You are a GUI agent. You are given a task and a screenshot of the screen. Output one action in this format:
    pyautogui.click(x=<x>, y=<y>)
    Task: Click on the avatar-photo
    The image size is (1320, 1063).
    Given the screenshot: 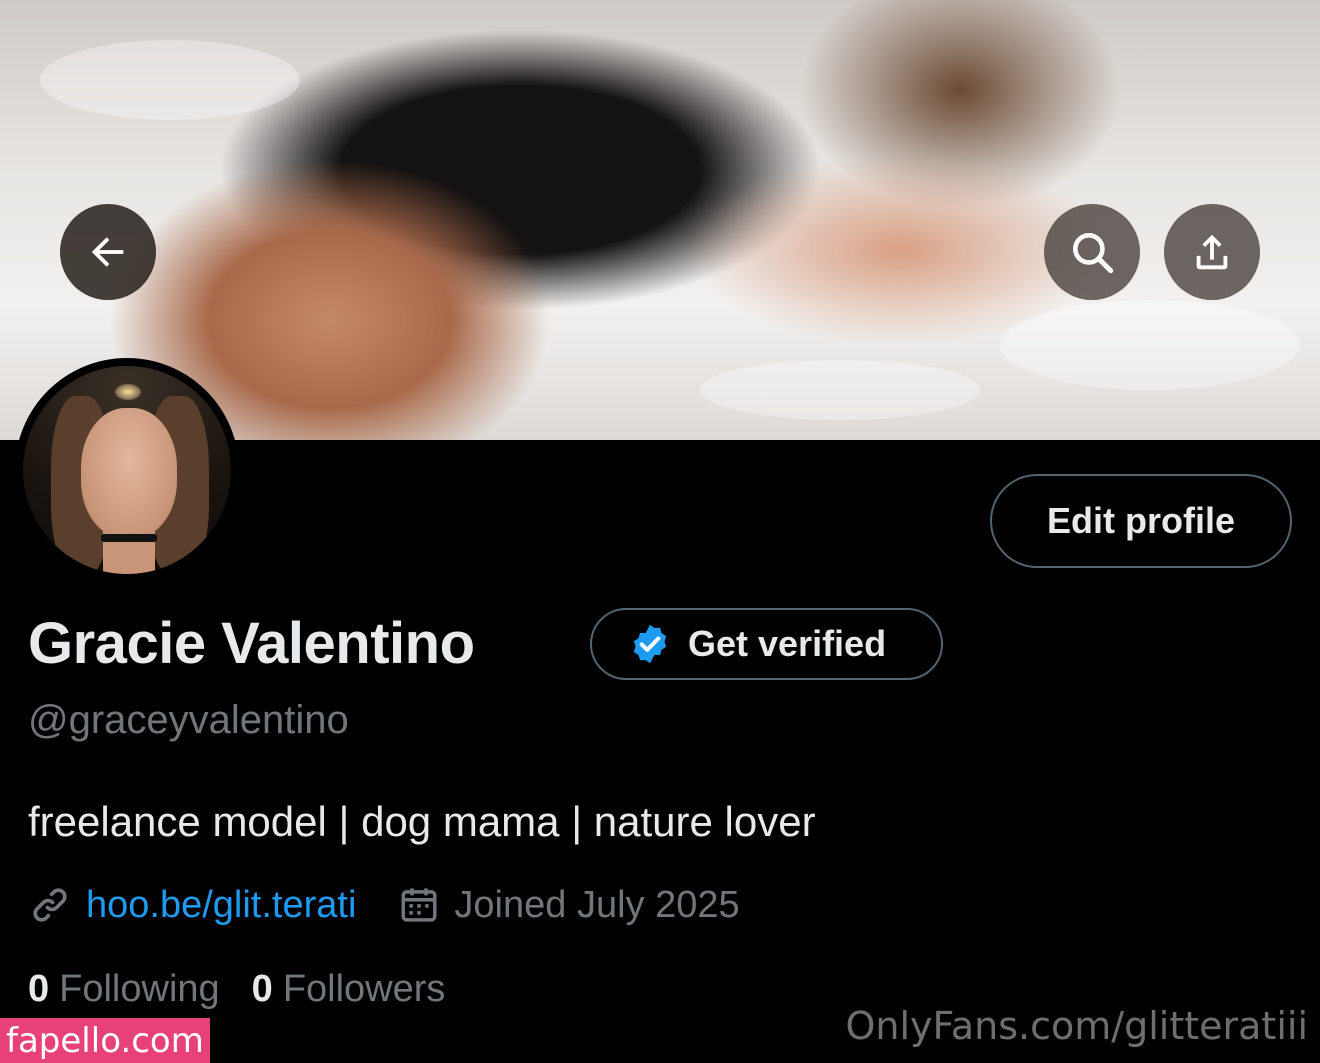 What is the action you would take?
    pyautogui.click(x=127, y=470)
    